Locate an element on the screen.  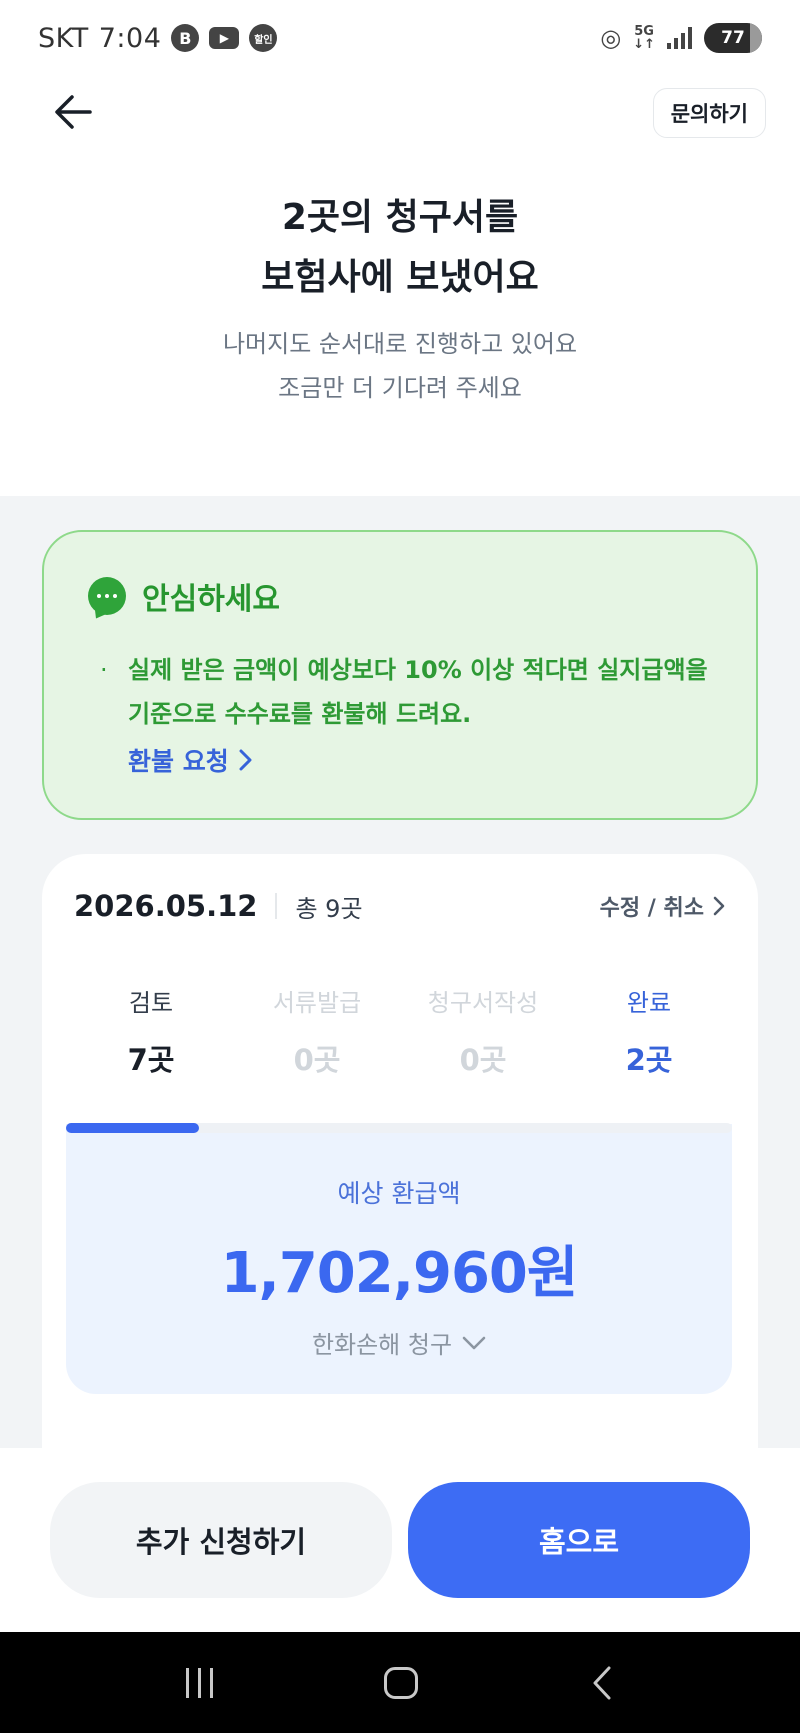
reassure-header: 안심하세요 is located at coordinates (184, 596).